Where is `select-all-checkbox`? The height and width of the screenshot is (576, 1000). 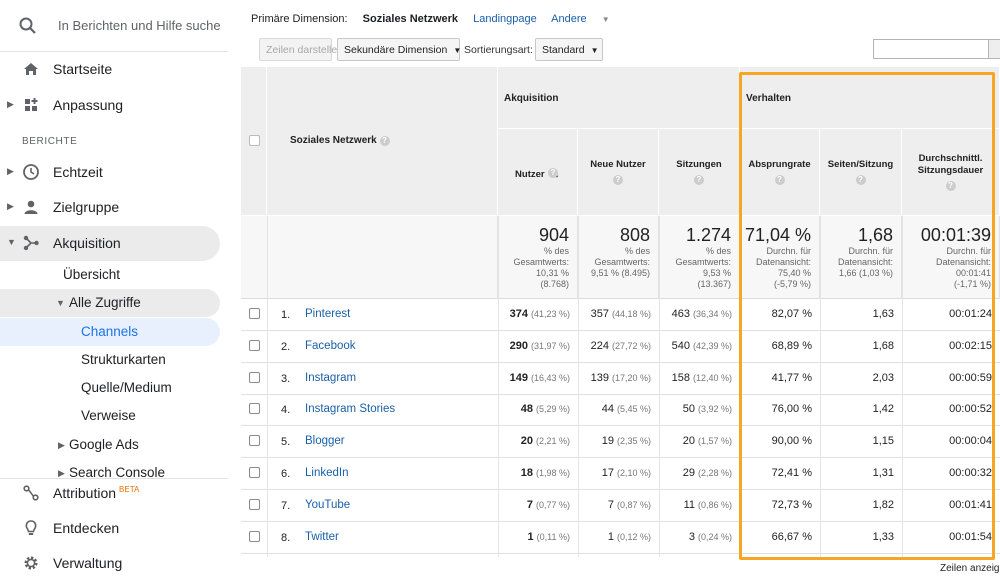 select-all-checkbox is located at coordinates (254, 140).